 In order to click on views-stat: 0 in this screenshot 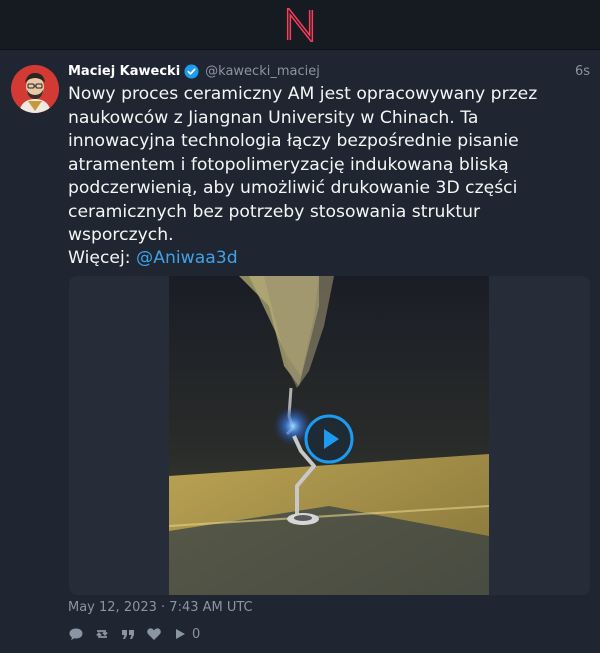, I will do `click(186, 634)`.